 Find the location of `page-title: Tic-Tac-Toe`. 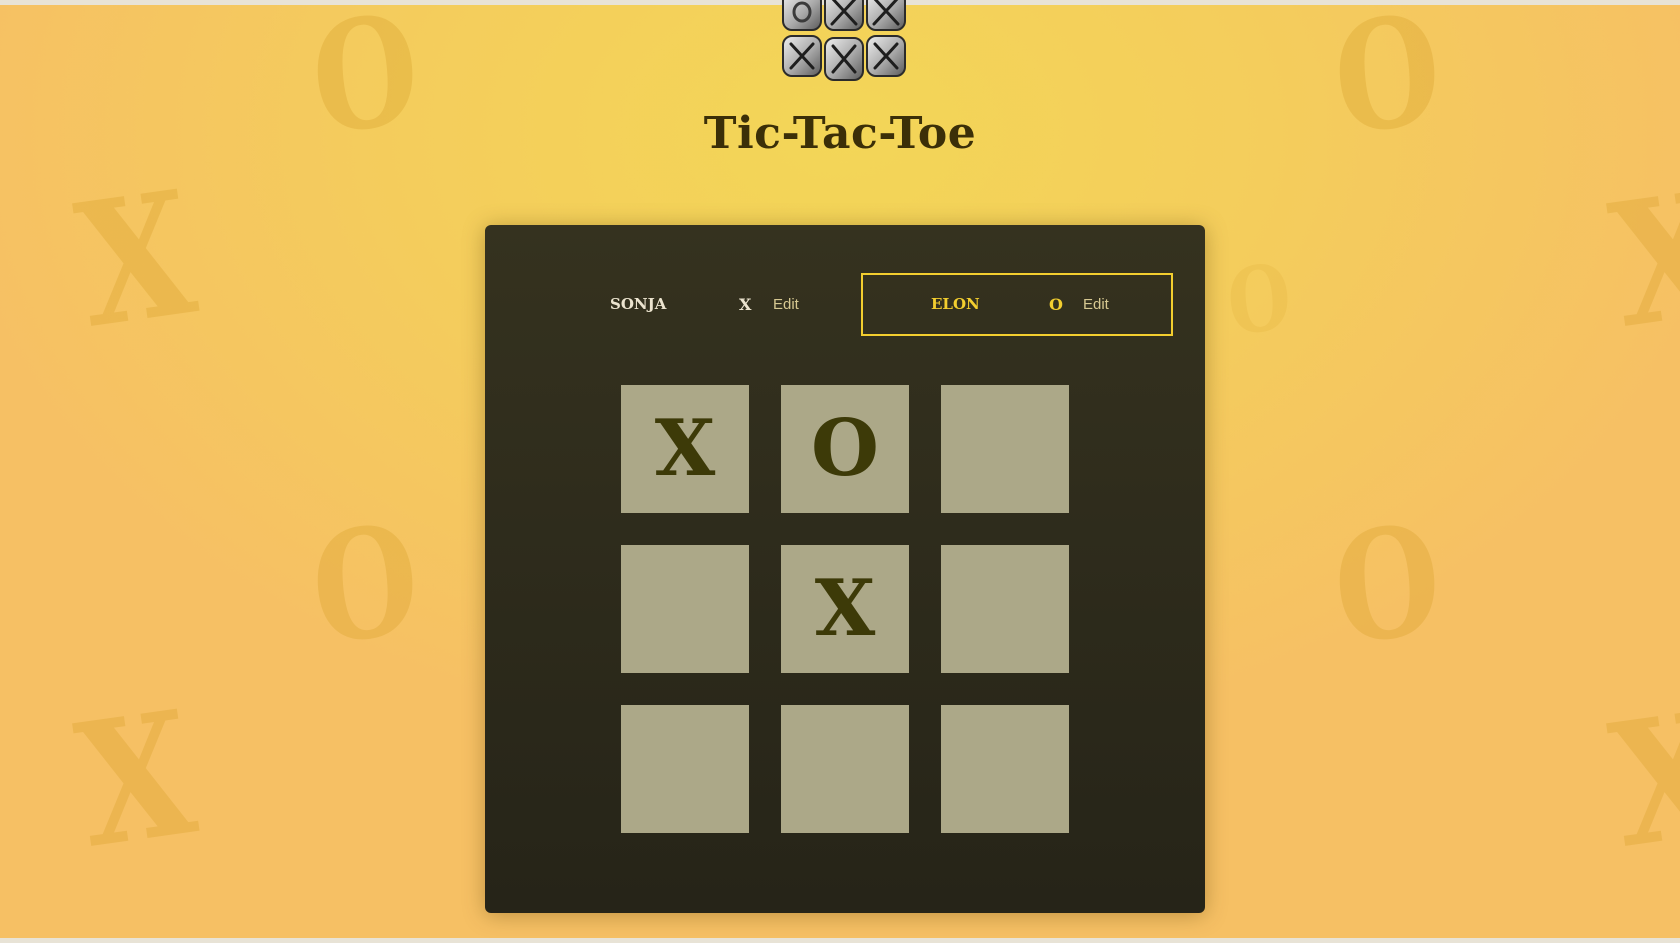

page-title: Tic-Tac-Toe is located at coordinates (840, 133).